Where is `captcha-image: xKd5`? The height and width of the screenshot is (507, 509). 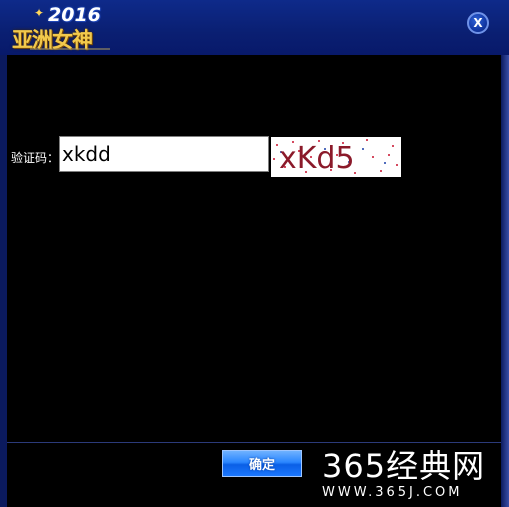 captcha-image: xKd5 is located at coordinates (336, 157).